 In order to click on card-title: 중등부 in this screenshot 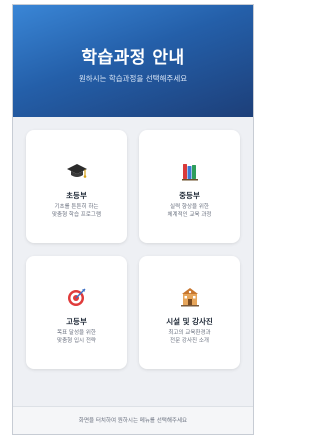, I will do `click(189, 195)`.